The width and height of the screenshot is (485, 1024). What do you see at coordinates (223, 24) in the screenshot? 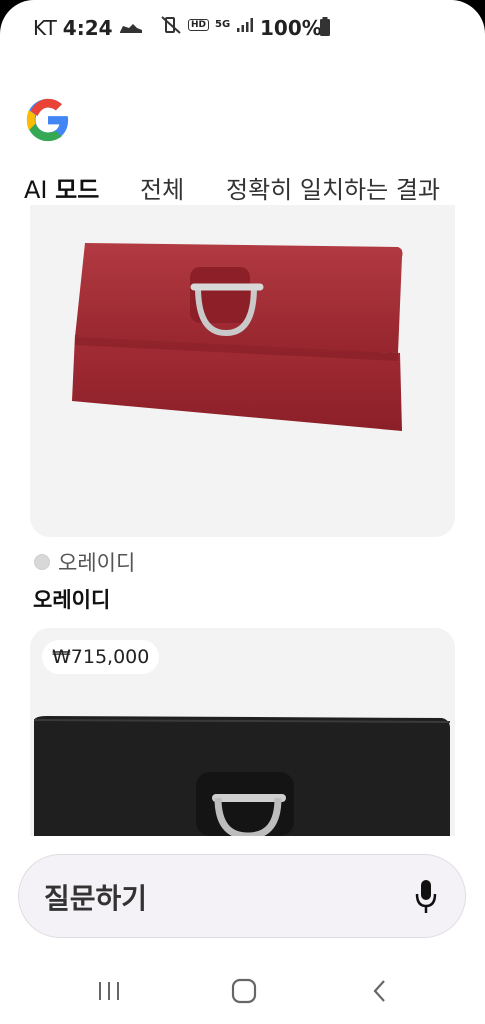
I see `5g-icon: 5G` at bounding box center [223, 24].